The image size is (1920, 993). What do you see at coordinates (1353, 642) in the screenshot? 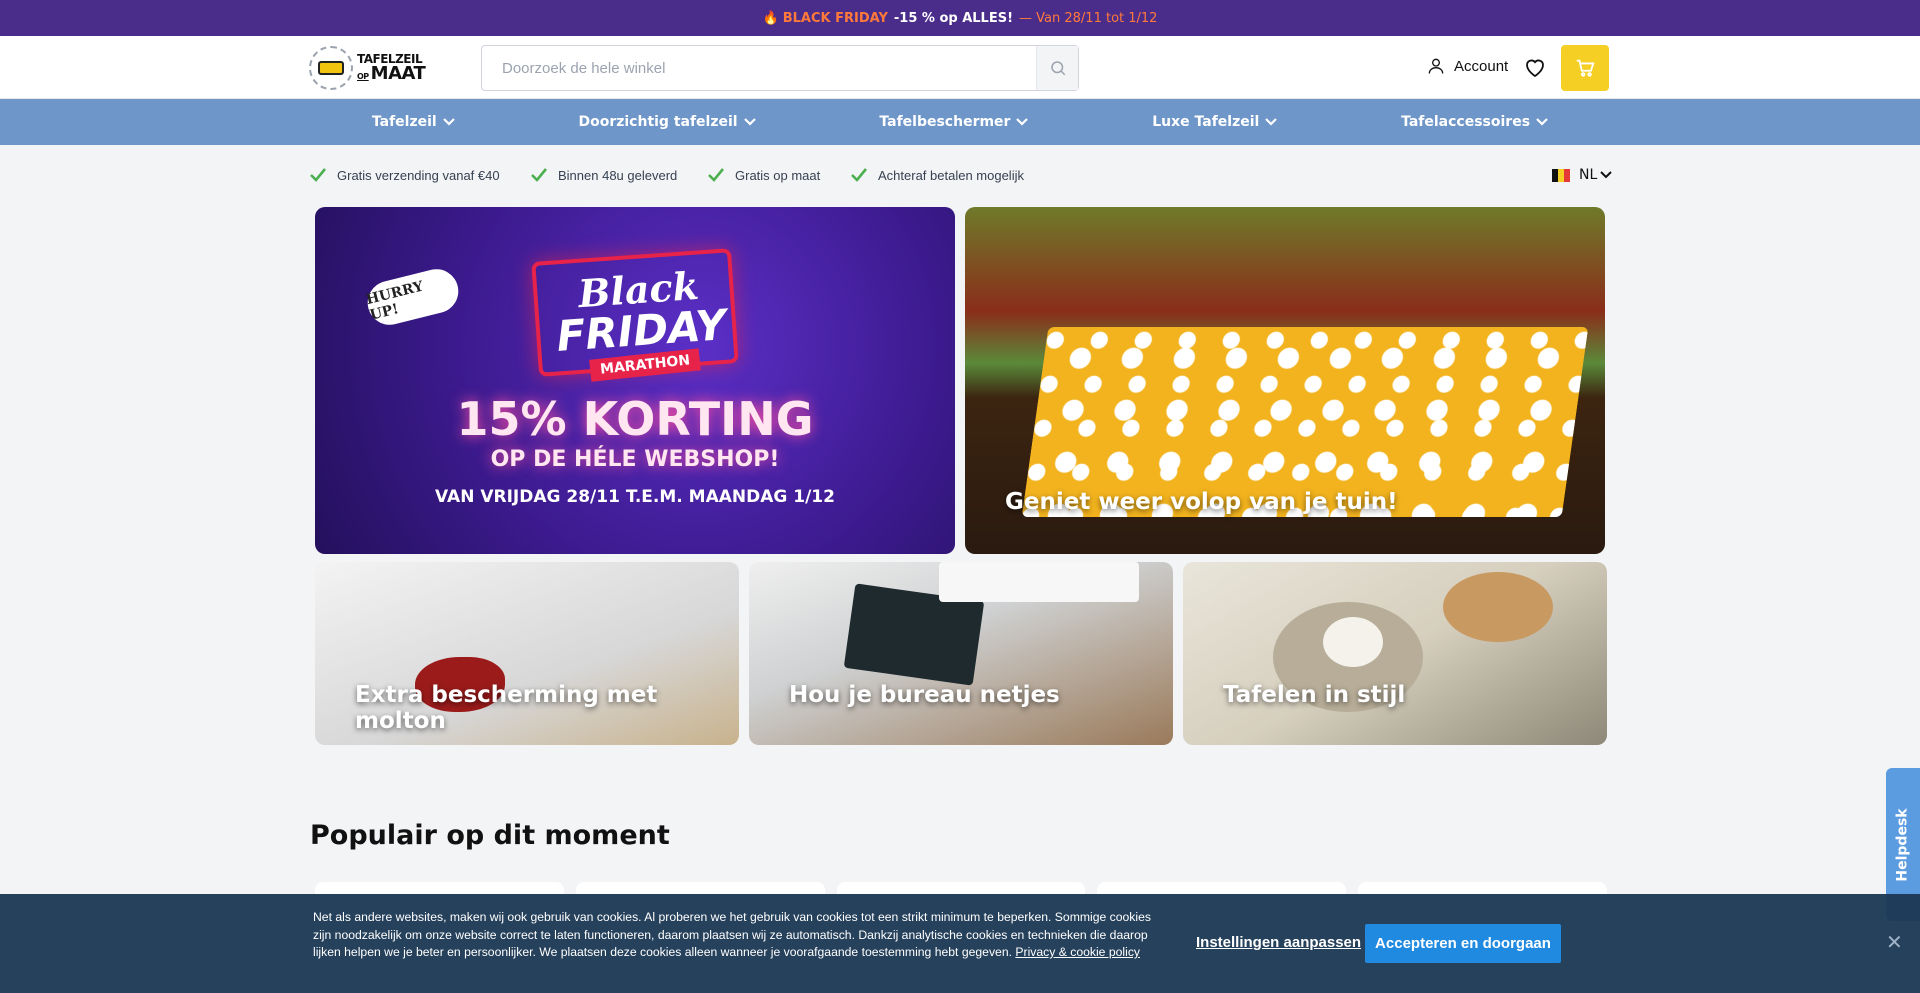
I see `bowl-image` at bounding box center [1353, 642].